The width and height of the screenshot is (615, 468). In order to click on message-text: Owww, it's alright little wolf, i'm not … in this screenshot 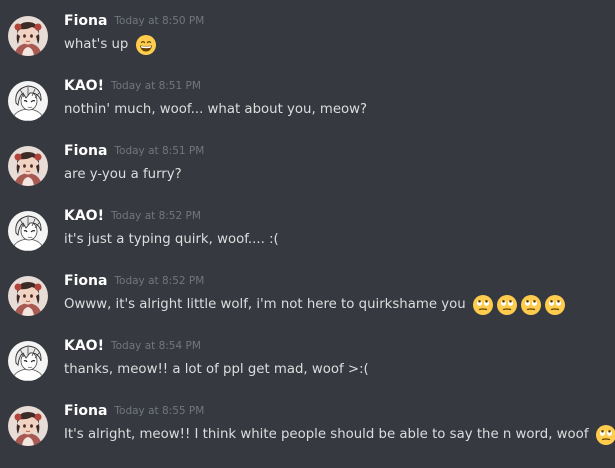, I will do `click(265, 304)`.